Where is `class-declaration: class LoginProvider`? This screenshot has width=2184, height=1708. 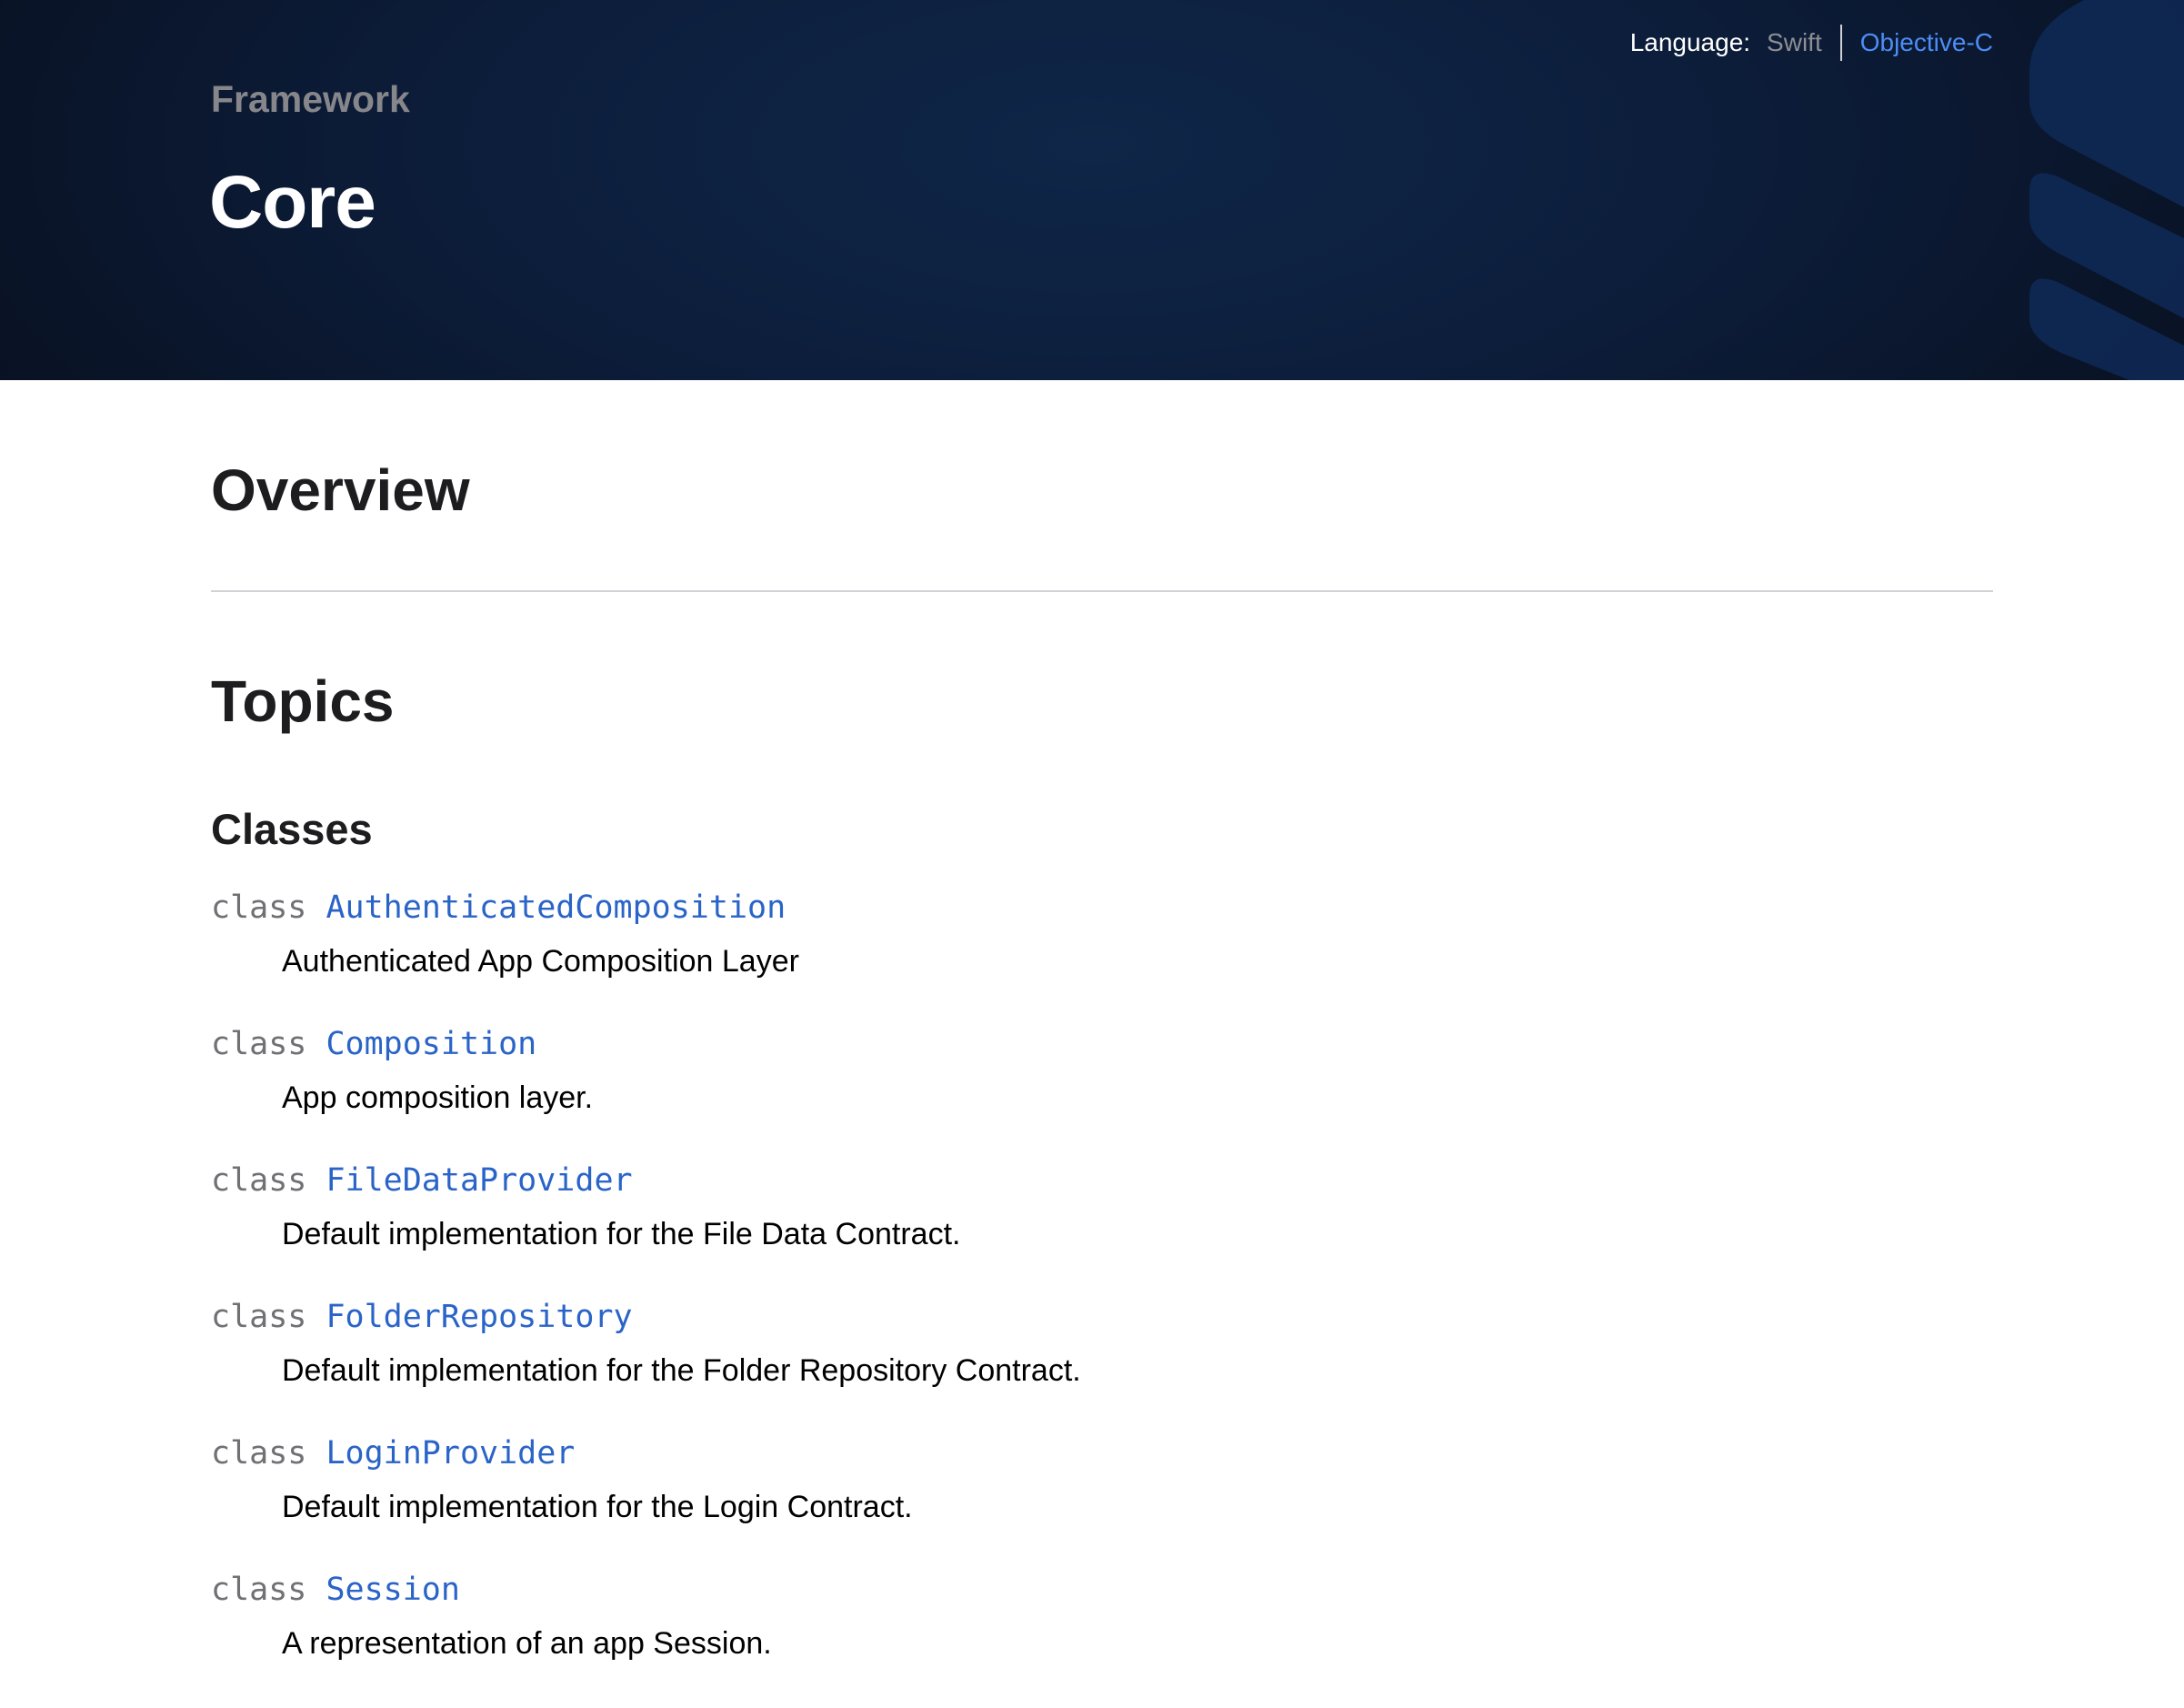 class-declaration: class LoginProvider is located at coordinates (393, 1453).